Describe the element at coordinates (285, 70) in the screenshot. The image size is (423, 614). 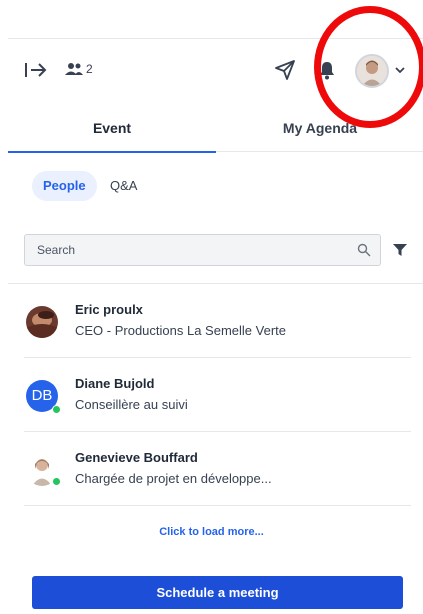
I see `send-icon` at that location.